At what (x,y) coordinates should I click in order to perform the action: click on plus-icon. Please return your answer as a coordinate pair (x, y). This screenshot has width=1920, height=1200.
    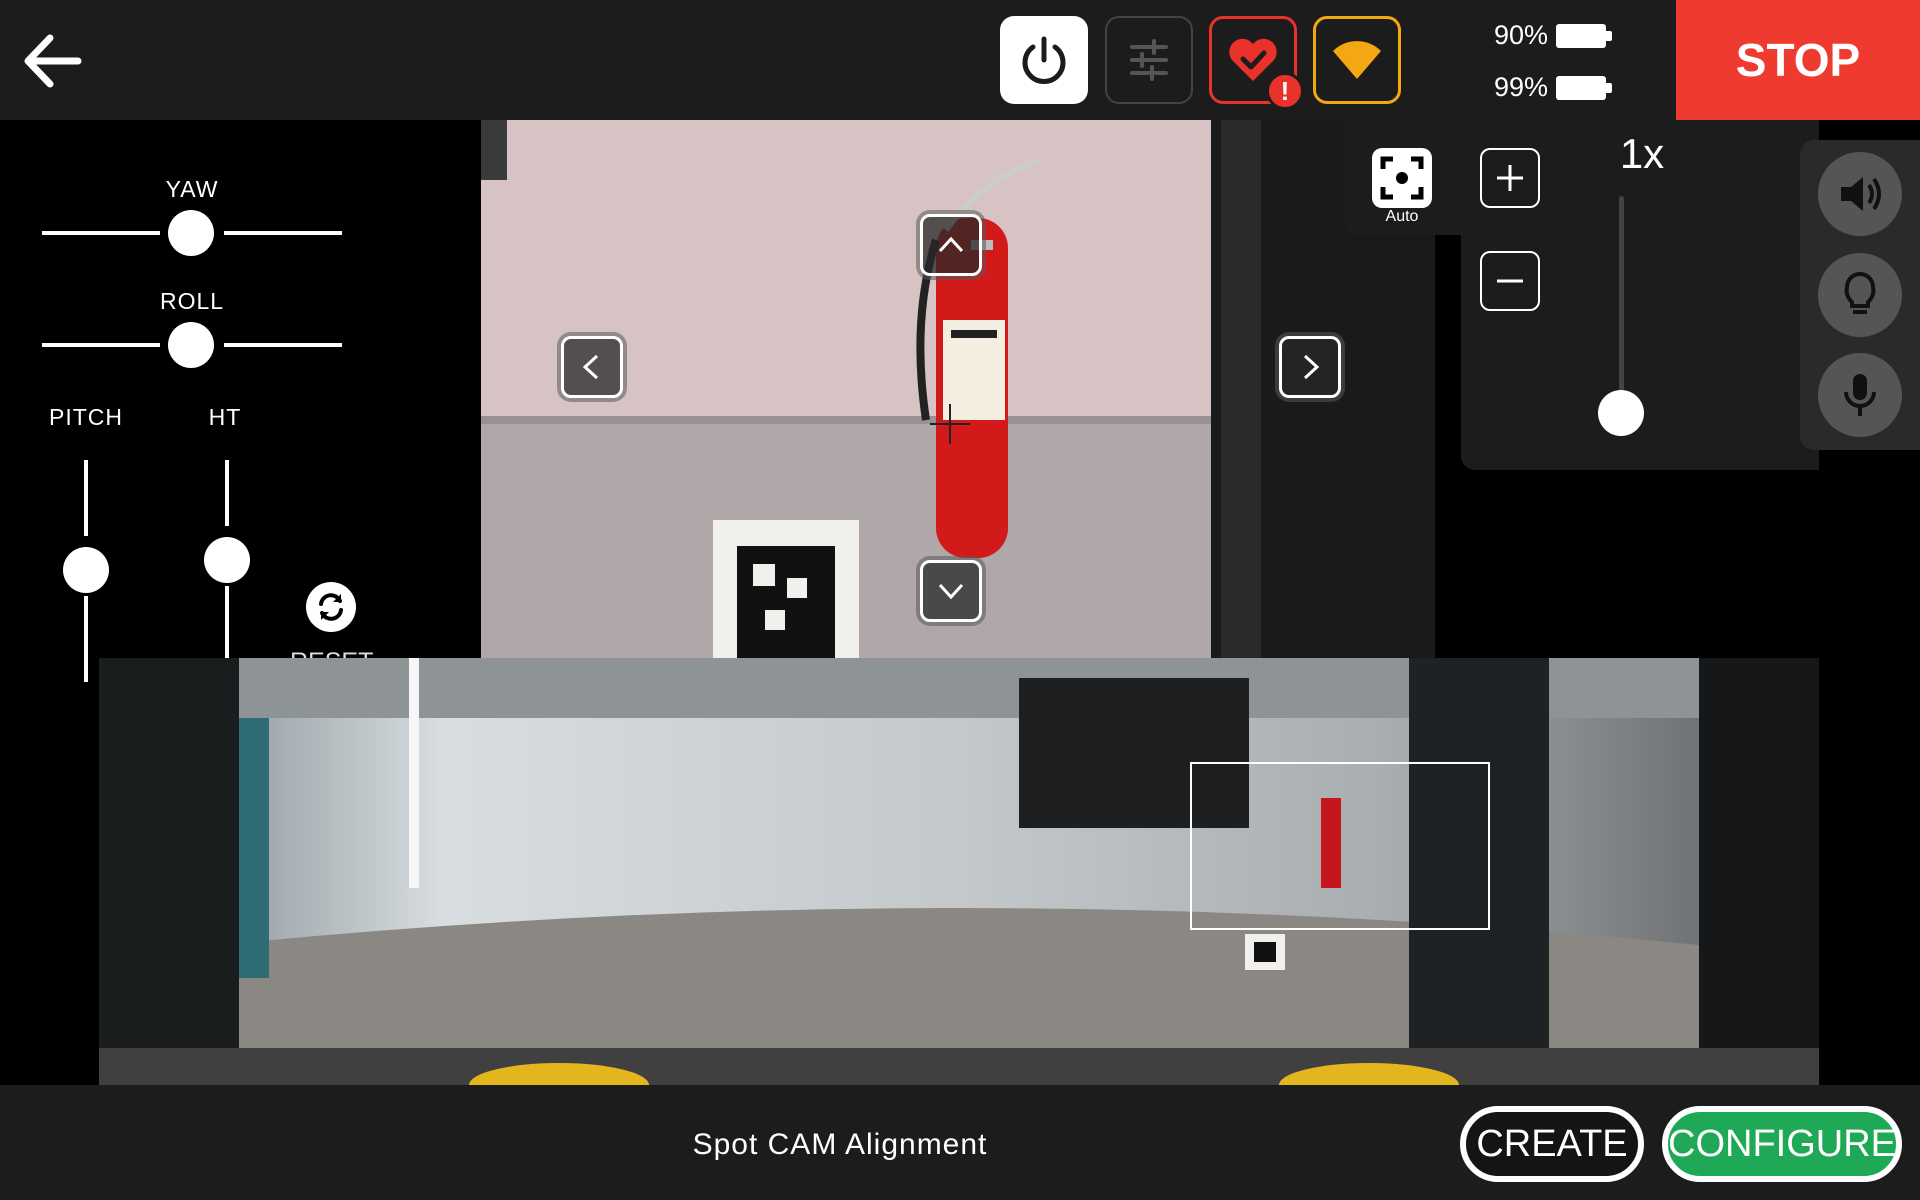
    Looking at the image, I should click on (1510, 178).